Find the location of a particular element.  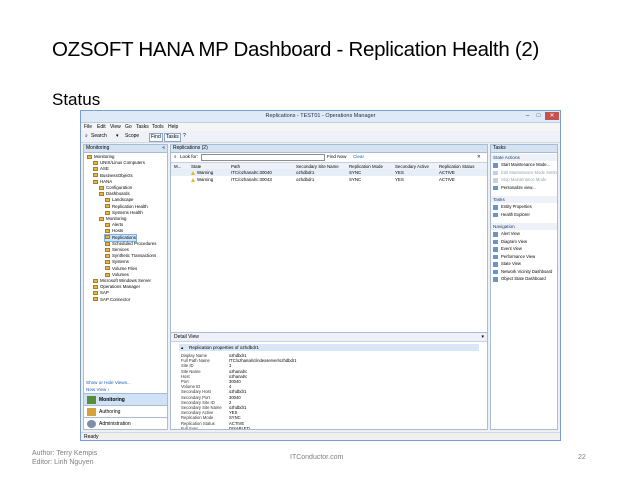

task-item: Event View is located at coordinates (524, 249).